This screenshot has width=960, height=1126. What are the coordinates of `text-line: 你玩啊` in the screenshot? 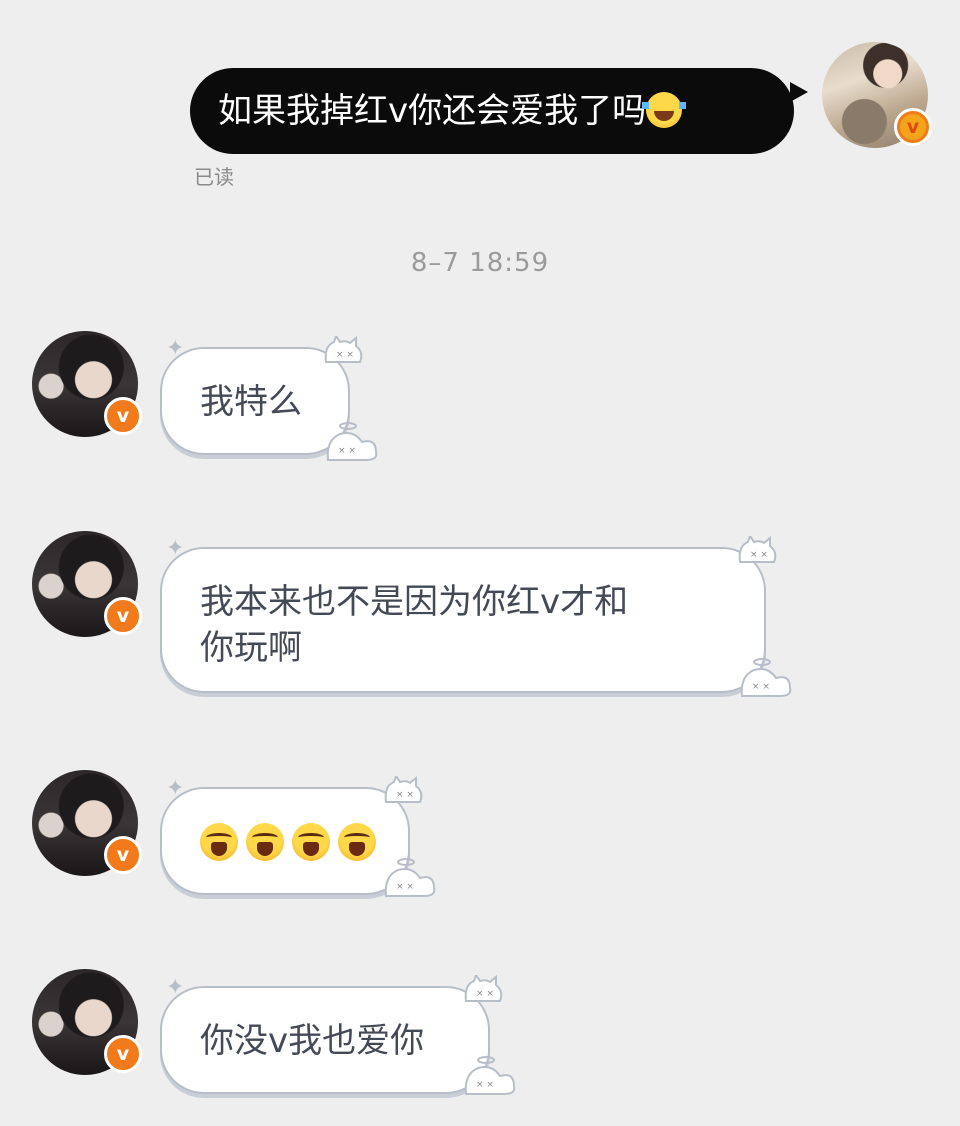 It's located at (251, 648).